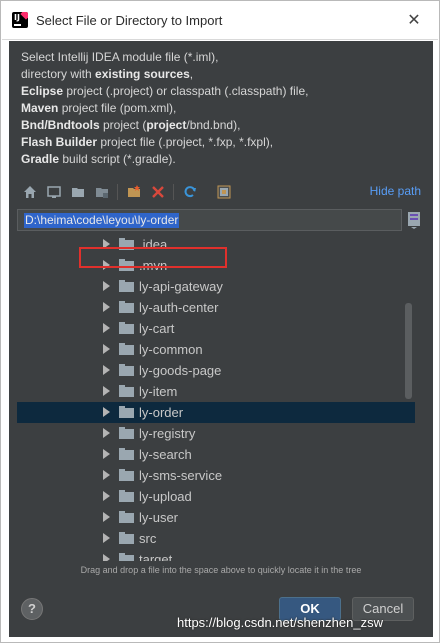 The height and width of the screenshot is (643, 440). What do you see at coordinates (32, 609) in the screenshot?
I see `help-button: ?` at bounding box center [32, 609].